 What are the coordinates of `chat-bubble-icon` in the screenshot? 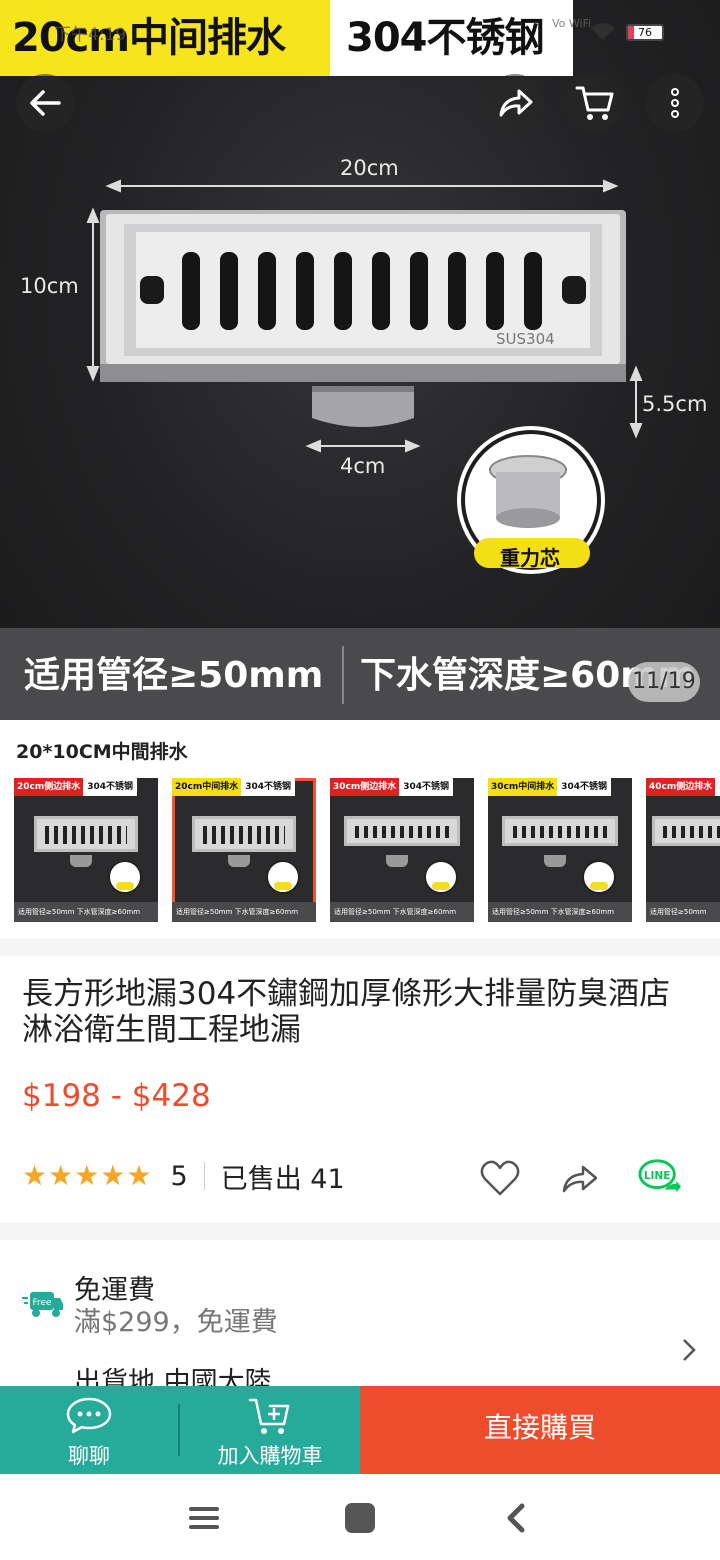 It's located at (89, 1415).